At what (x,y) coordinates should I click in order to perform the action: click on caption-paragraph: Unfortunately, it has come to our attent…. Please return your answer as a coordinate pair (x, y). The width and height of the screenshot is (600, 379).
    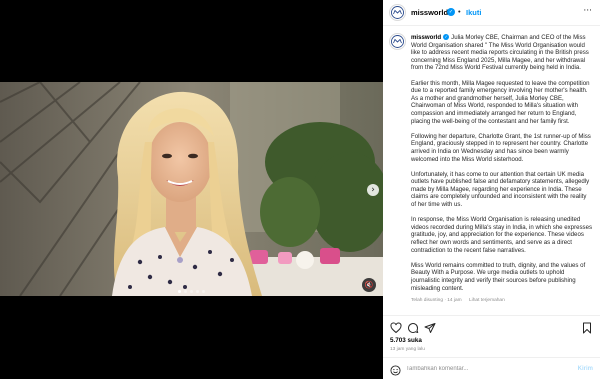
    Looking at the image, I should click on (500, 189).